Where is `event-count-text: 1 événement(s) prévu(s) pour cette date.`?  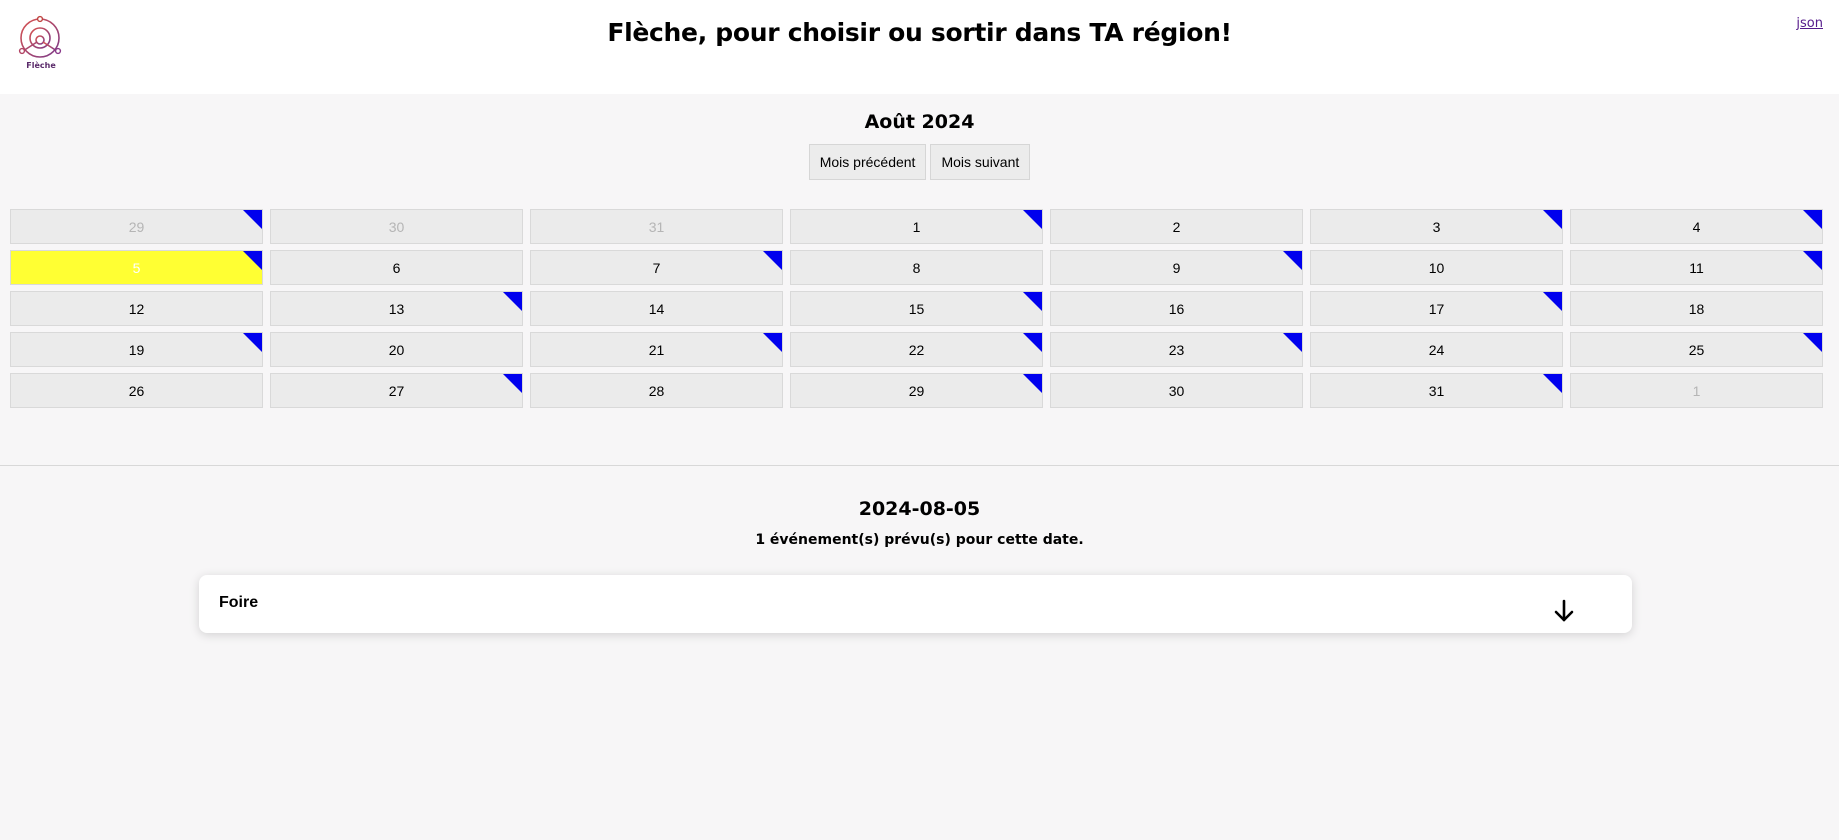
event-count-text: 1 événement(s) prévu(s) pour cette date. is located at coordinates (919, 540).